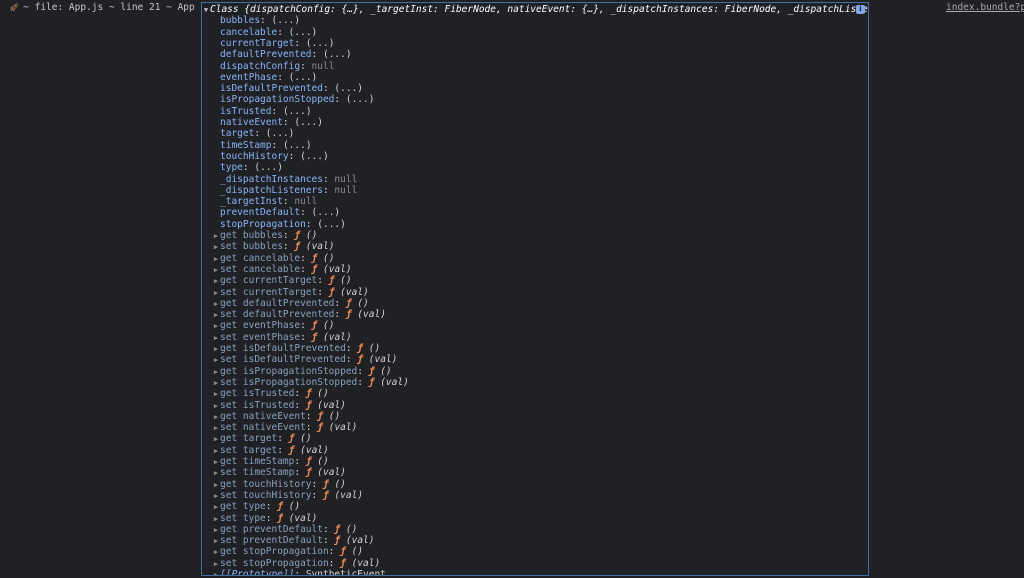 This screenshot has height=578, width=1024. Describe the element at coordinates (535, 563) in the screenshot. I see `accessor-row: ▶ set stopPropagation: ƒ (val)` at that location.